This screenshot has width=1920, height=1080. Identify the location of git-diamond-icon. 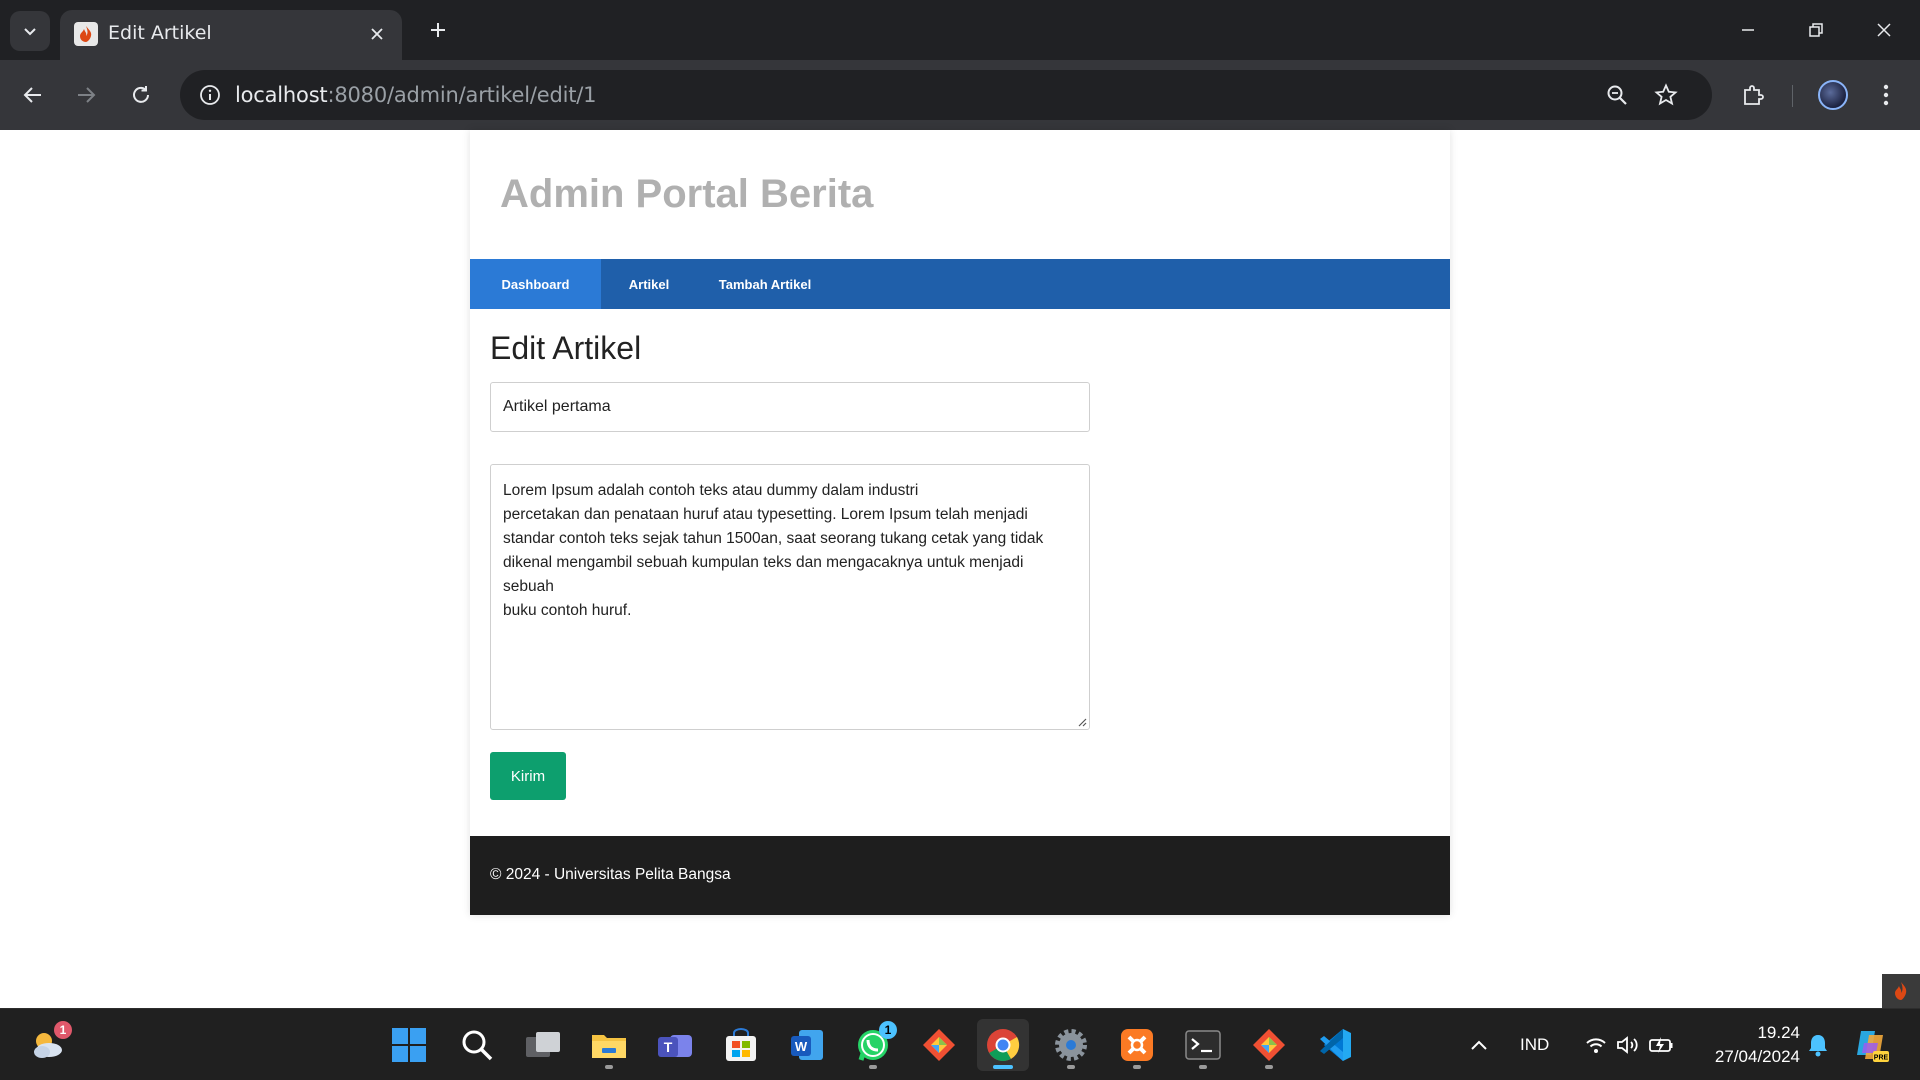
(1269, 1045).